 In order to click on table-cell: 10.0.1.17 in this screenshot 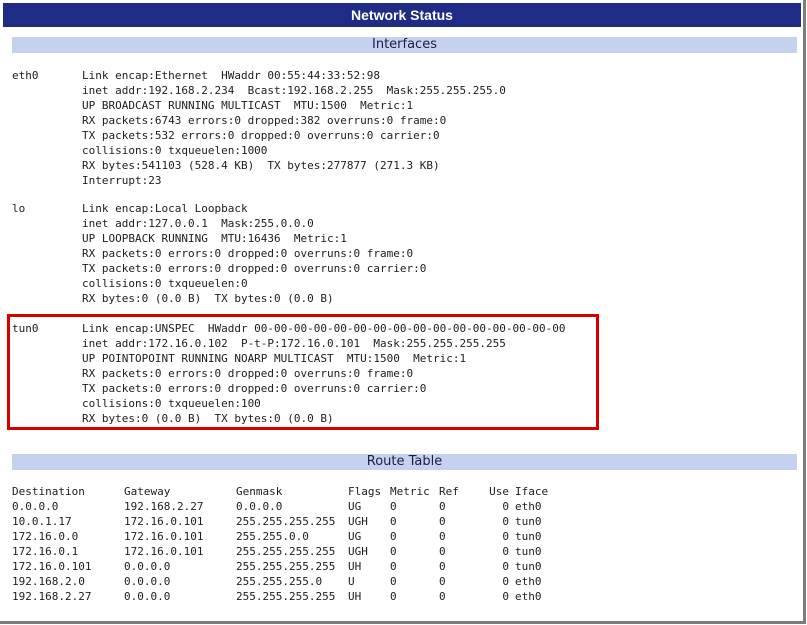, I will do `click(42, 521)`.